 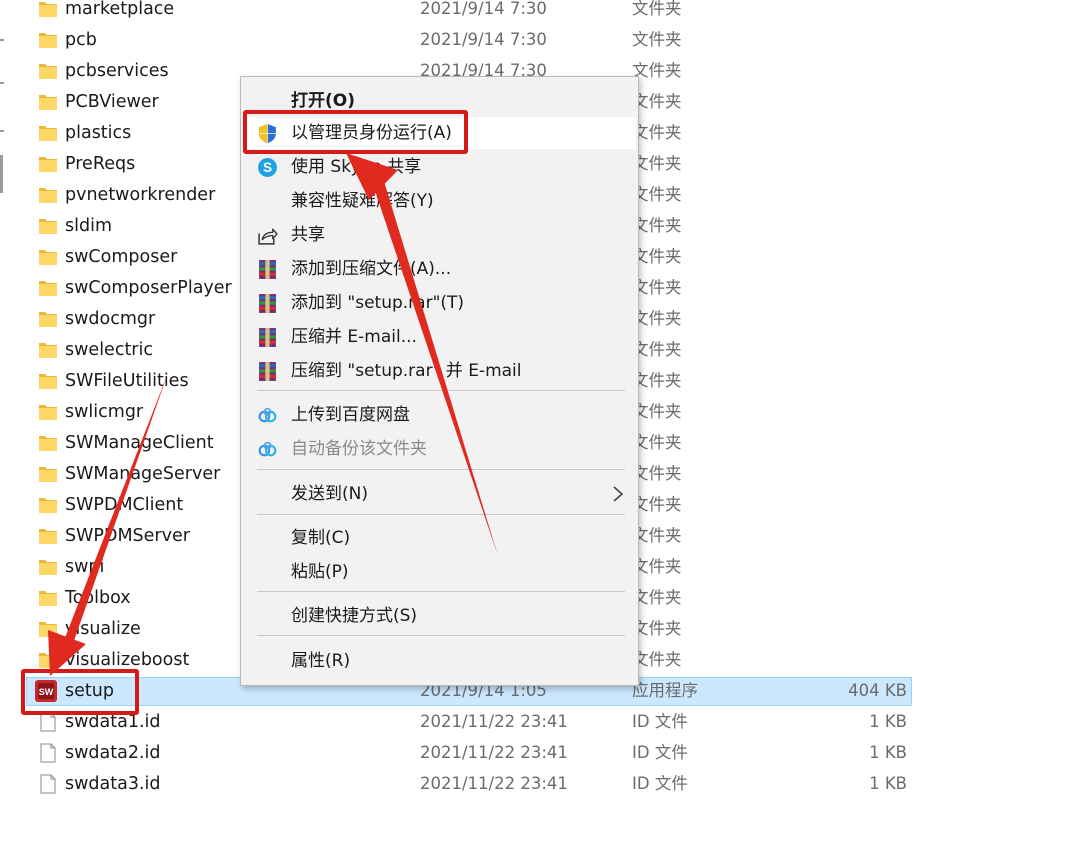 What do you see at coordinates (439, 494) in the screenshot?
I see `menu-item: 发送到(N)` at bounding box center [439, 494].